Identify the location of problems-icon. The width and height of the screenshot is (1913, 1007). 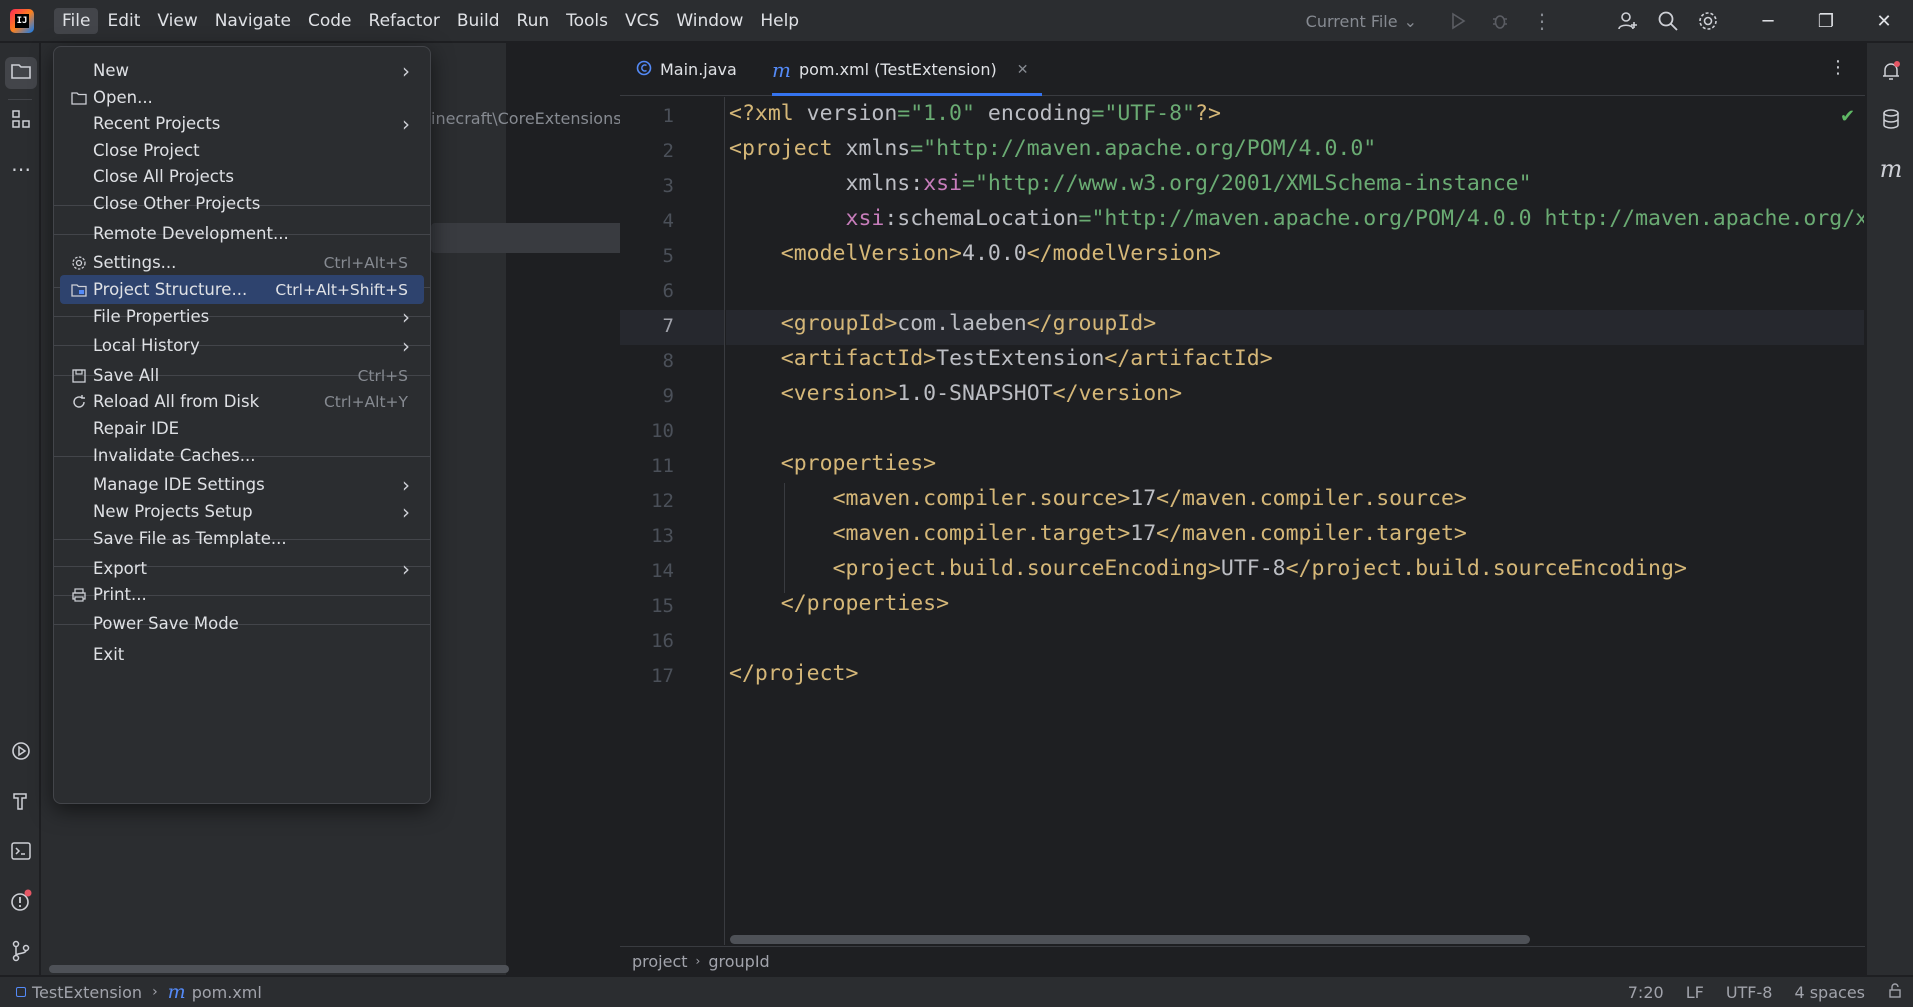
(21, 903).